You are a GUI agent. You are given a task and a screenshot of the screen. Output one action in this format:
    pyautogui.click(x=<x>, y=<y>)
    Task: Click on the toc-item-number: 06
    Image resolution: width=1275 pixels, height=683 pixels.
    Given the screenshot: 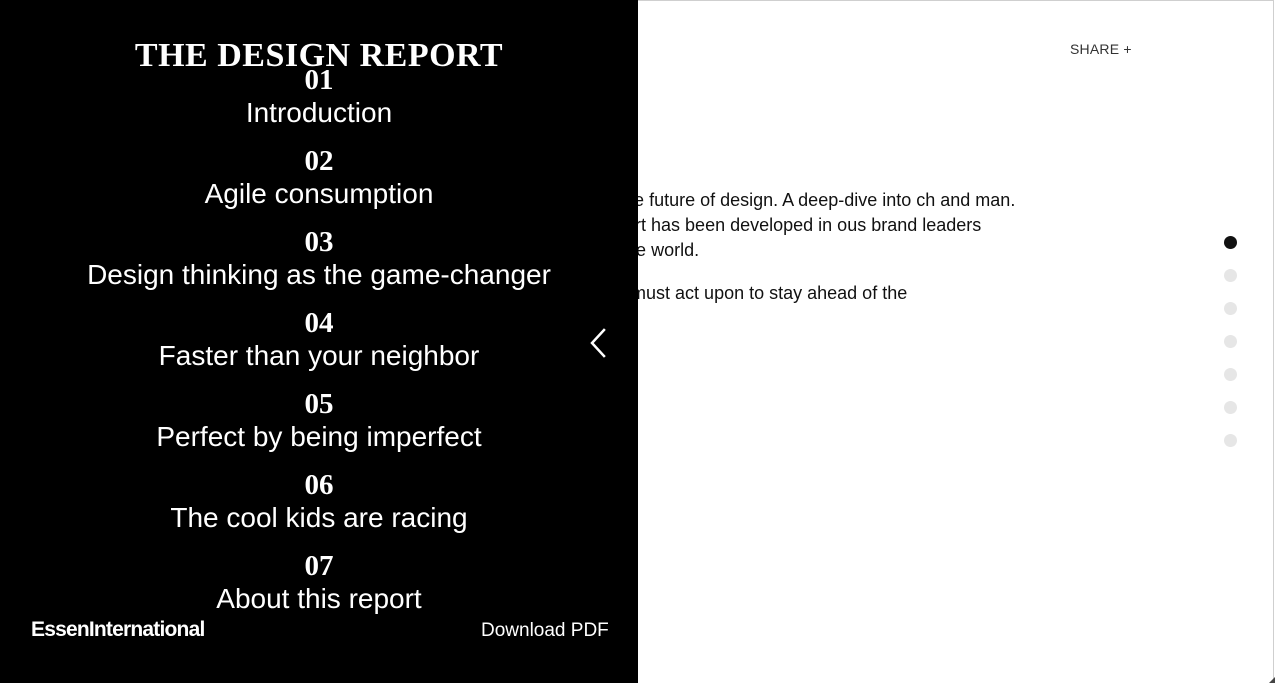 What is the action you would take?
    pyautogui.click(x=319, y=485)
    